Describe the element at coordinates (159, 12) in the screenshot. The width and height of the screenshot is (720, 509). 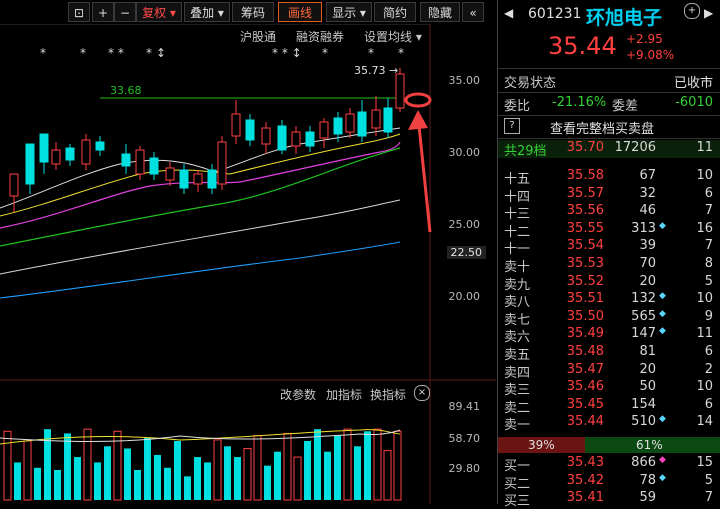
I see `adjust-button: 复权 ▾` at that location.